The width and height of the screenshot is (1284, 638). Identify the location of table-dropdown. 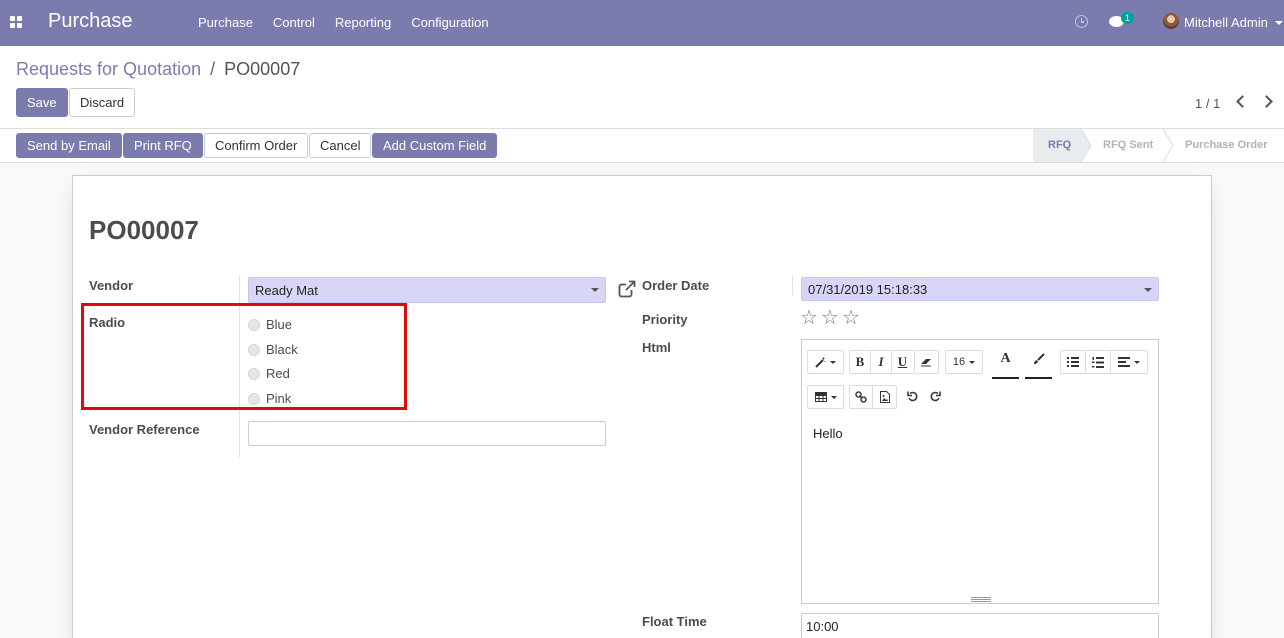
(825, 397).